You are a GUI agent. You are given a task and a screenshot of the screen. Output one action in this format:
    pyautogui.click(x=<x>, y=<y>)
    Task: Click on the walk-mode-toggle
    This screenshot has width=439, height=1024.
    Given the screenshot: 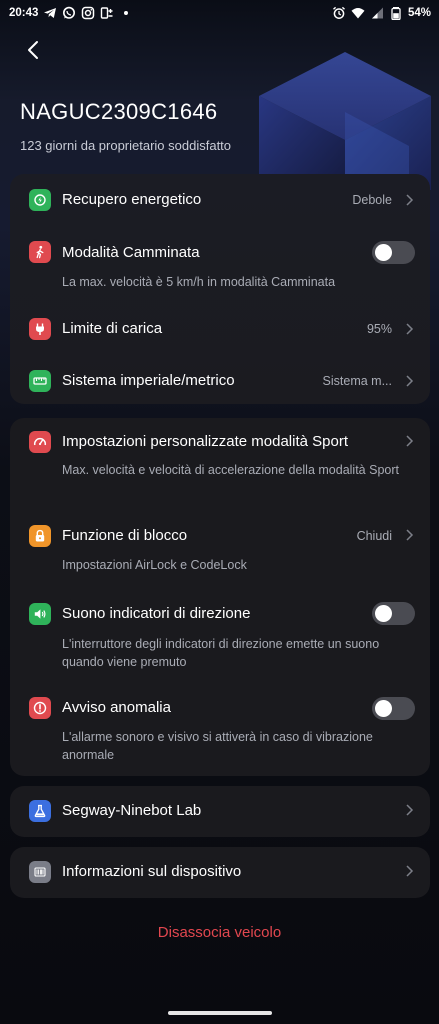 What is the action you would take?
    pyautogui.click(x=393, y=252)
    